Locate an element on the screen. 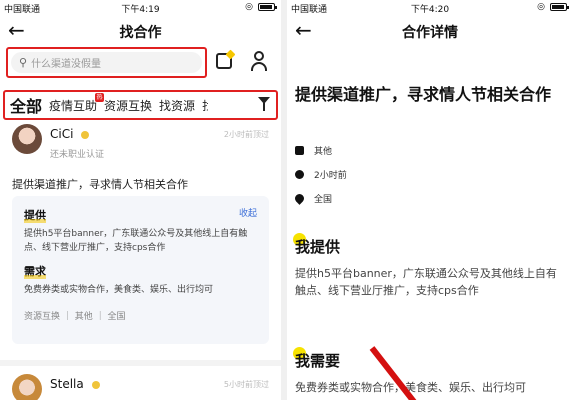  offer-heading: 提供 is located at coordinates (35, 216).